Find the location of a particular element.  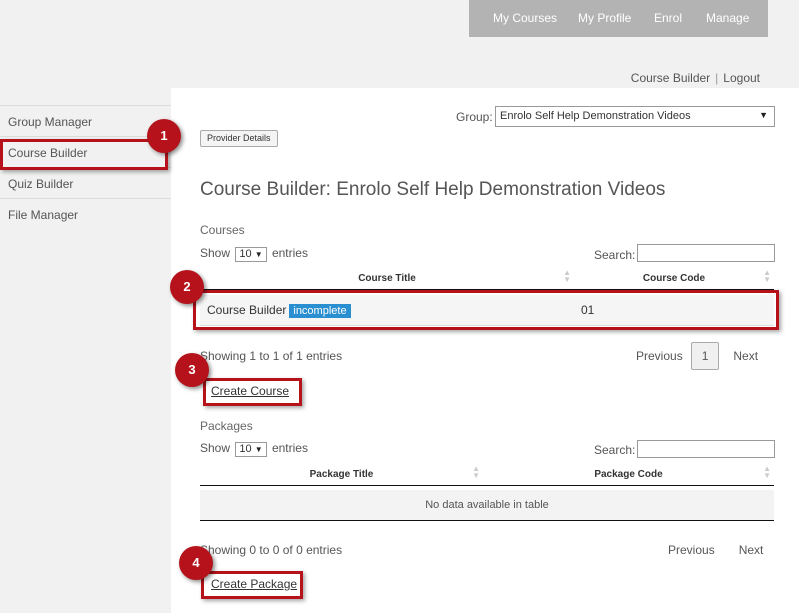

create-course-link: Create Course is located at coordinates (250, 391).